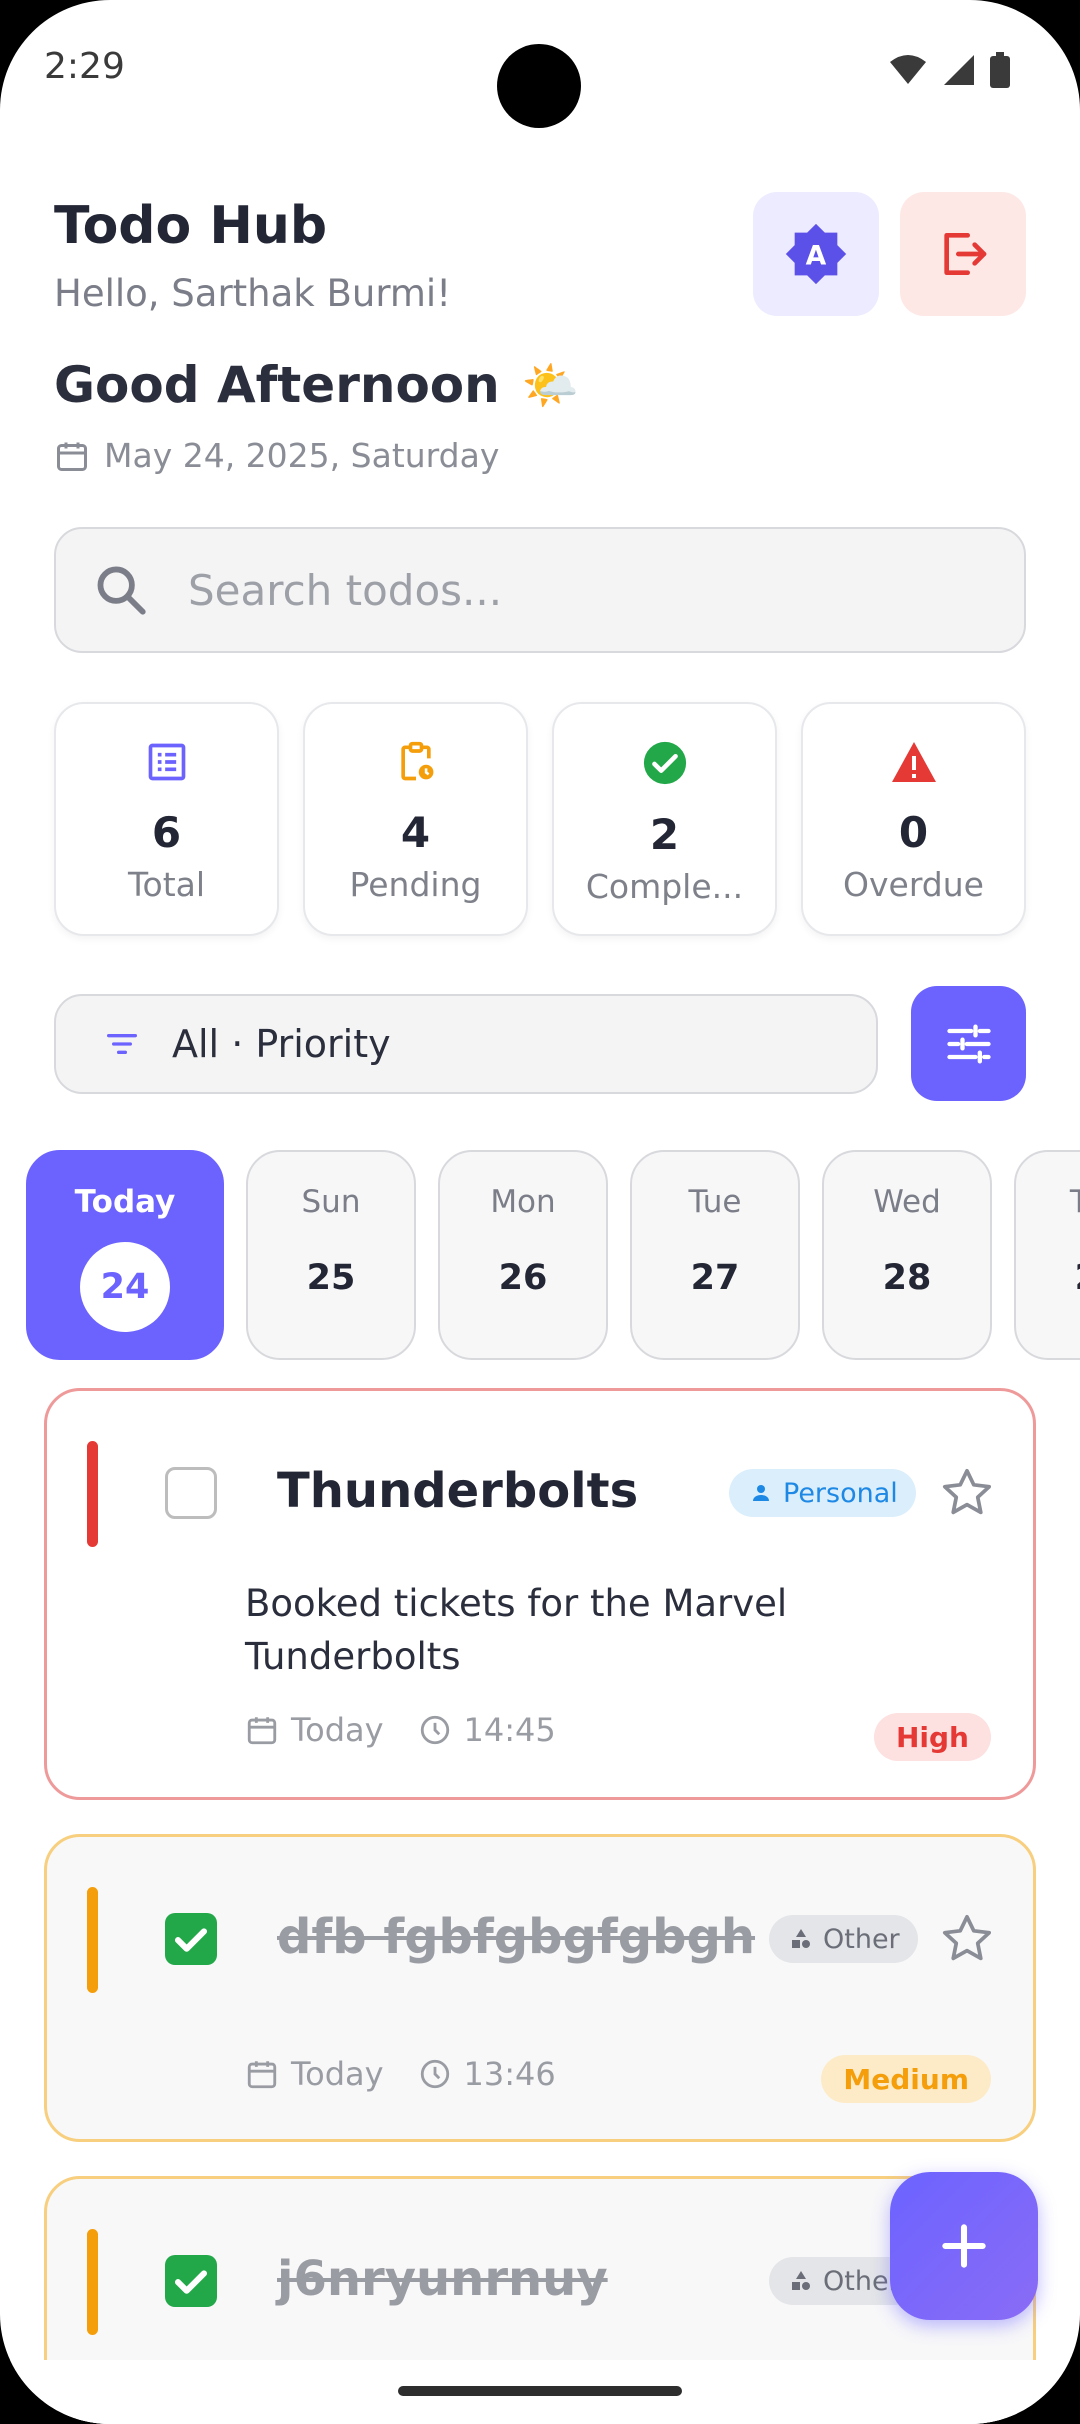 The width and height of the screenshot is (1080, 2424). I want to click on todo-meta: Today 13:46, so click(400, 2074).